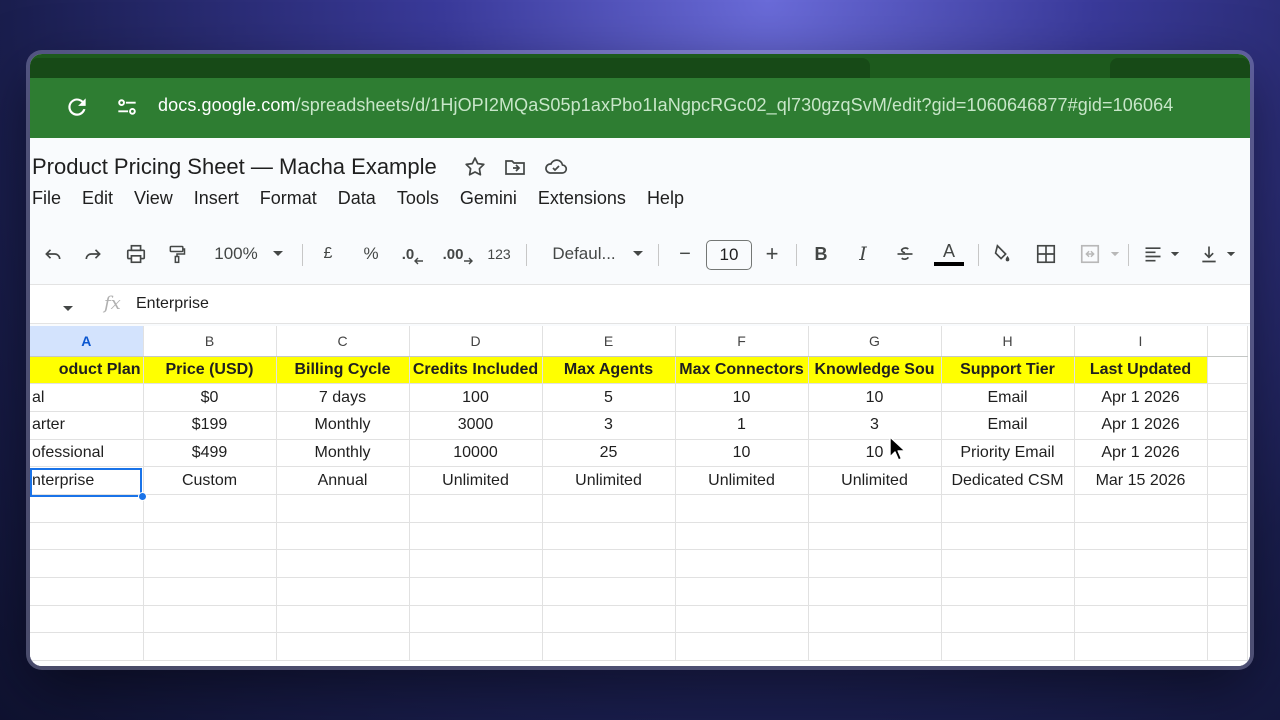  What do you see at coordinates (1115, 254) in the screenshot?
I see `merge-dropdown-icon` at bounding box center [1115, 254].